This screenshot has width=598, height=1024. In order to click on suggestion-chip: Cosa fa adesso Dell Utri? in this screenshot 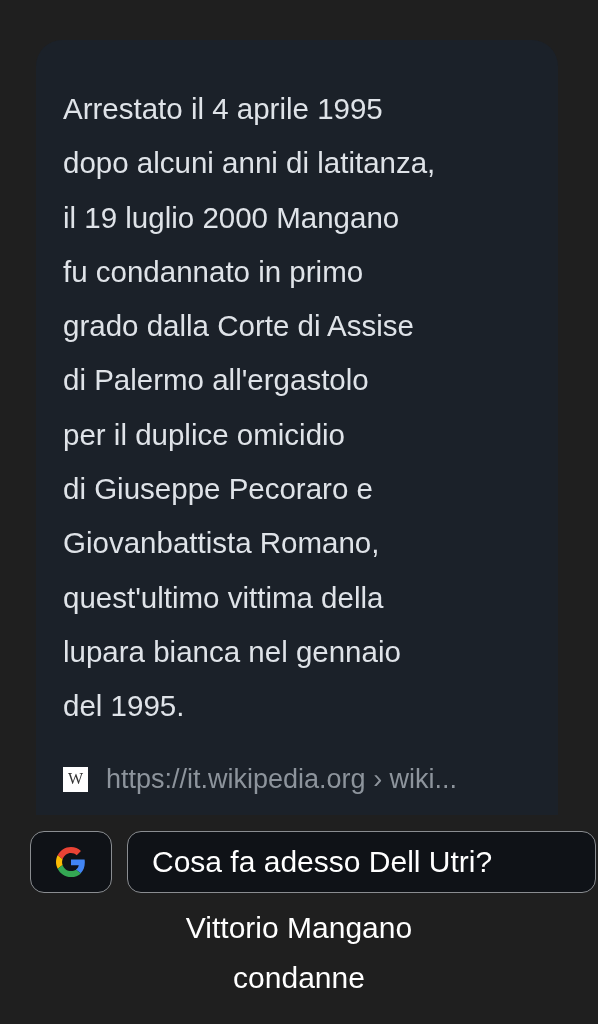, I will do `click(361, 862)`.